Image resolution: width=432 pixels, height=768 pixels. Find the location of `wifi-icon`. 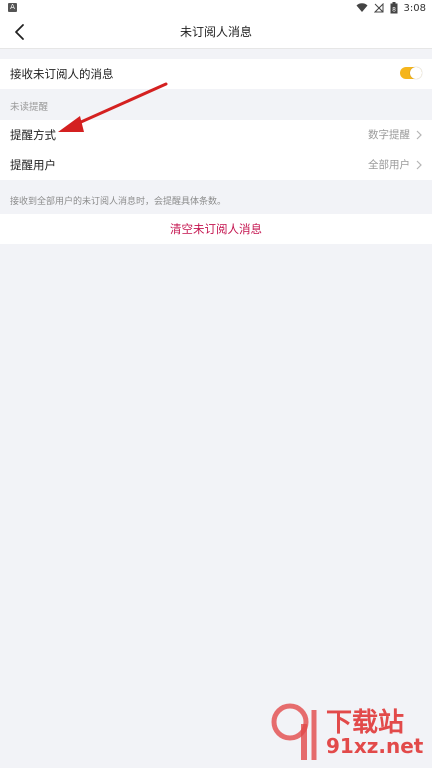

wifi-icon is located at coordinates (362, 7).